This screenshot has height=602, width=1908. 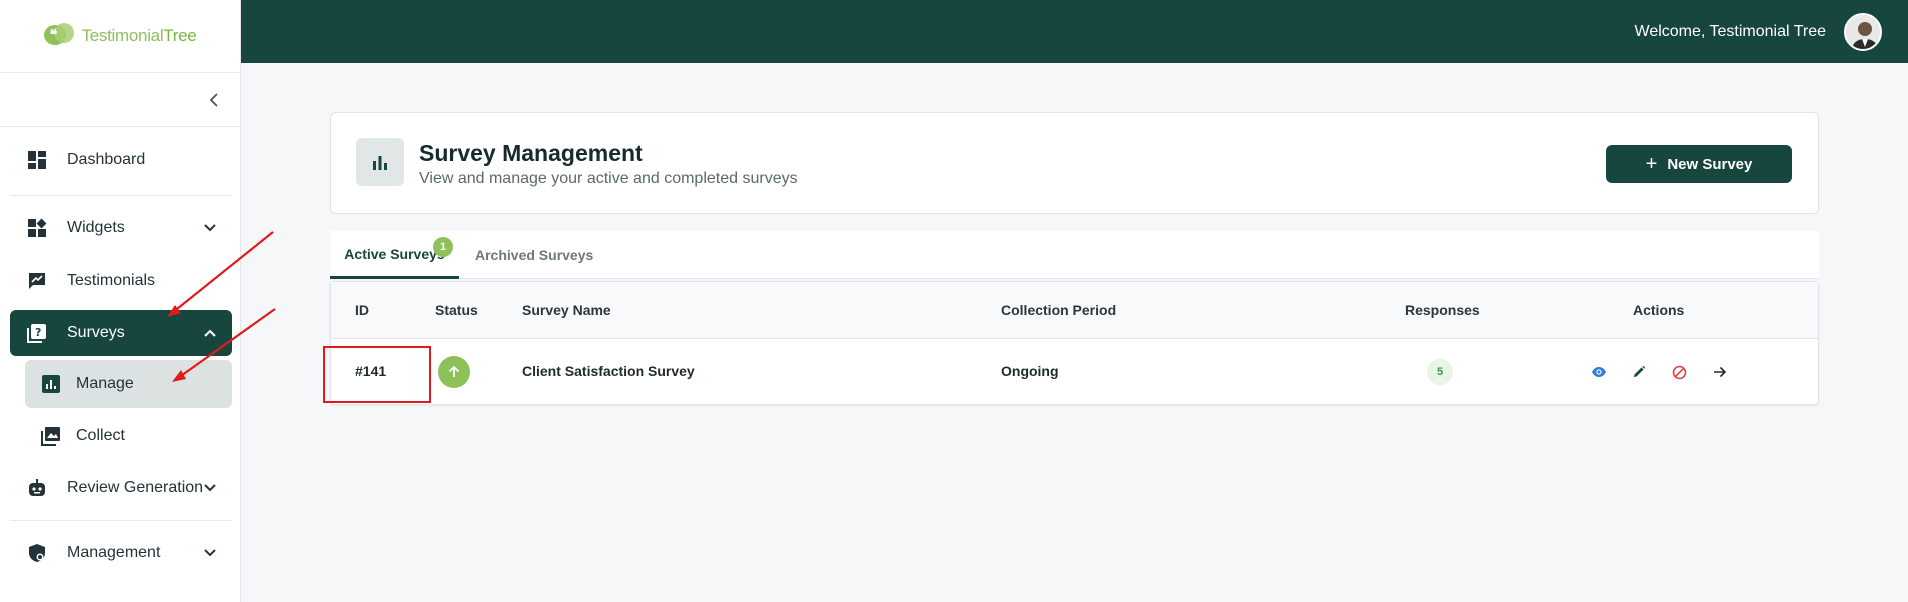 I want to click on logo-mark-icon: ❝, so click(x=59, y=36).